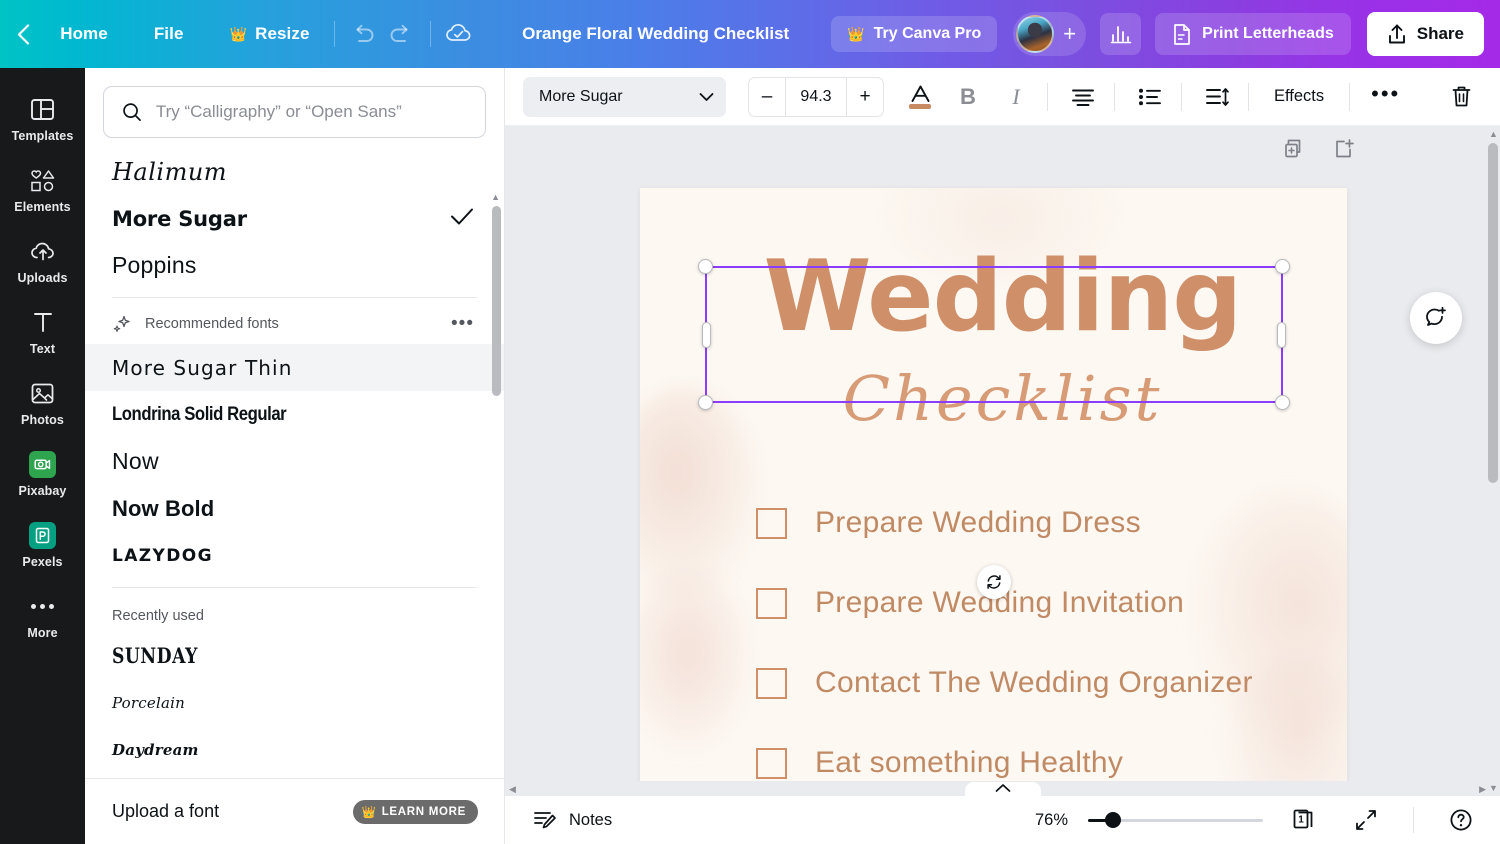 The height and width of the screenshot is (844, 1500). What do you see at coordinates (1461, 820) in the screenshot?
I see `help-button` at bounding box center [1461, 820].